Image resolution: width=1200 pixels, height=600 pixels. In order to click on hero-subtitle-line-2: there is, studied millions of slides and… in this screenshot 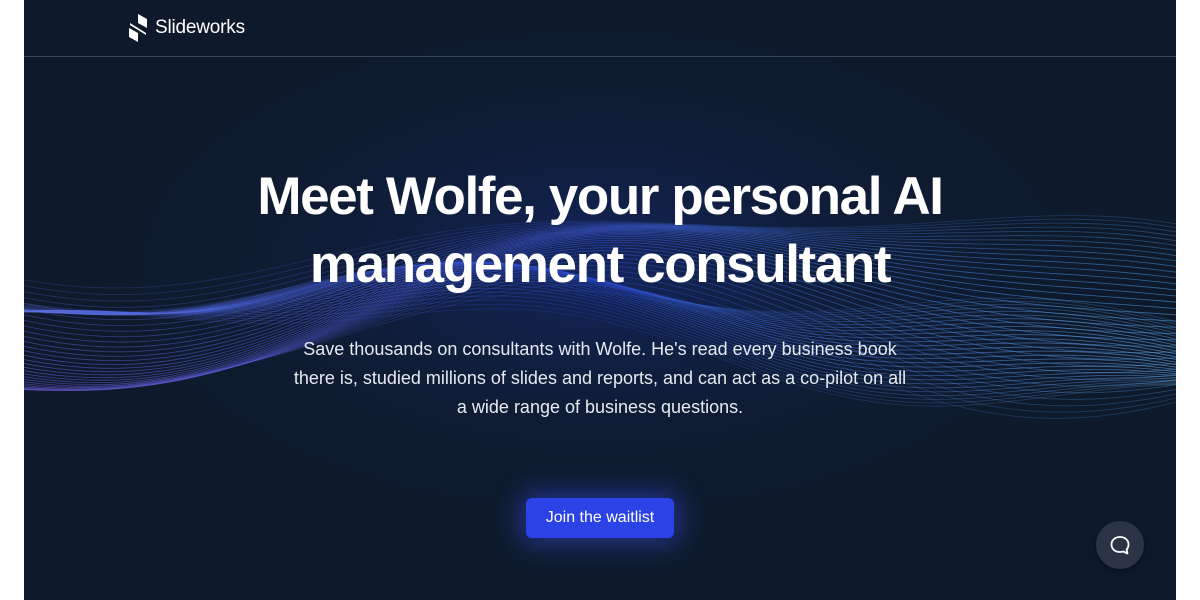, I will do `click(600, 378)`.